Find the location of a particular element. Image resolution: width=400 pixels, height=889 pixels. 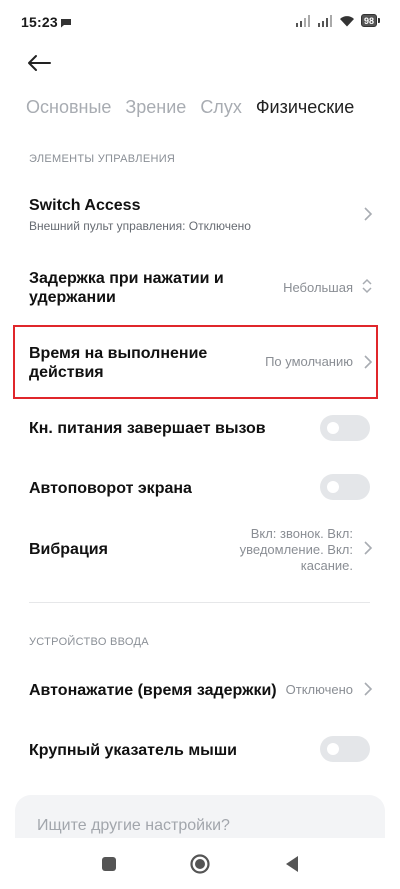

signal-1-icon is located at coordinates (302, 20).